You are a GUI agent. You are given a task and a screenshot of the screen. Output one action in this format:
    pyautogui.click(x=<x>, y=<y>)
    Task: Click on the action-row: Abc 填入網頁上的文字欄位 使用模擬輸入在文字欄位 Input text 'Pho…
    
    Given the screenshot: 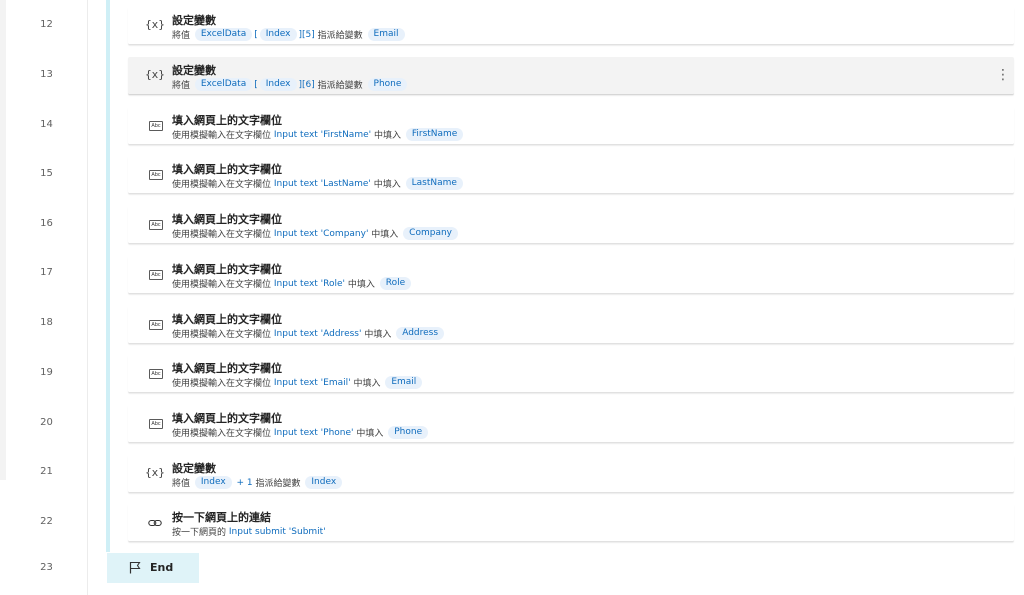 What is the action you would take?
    pyautogui.click(x=571, y=424)
    